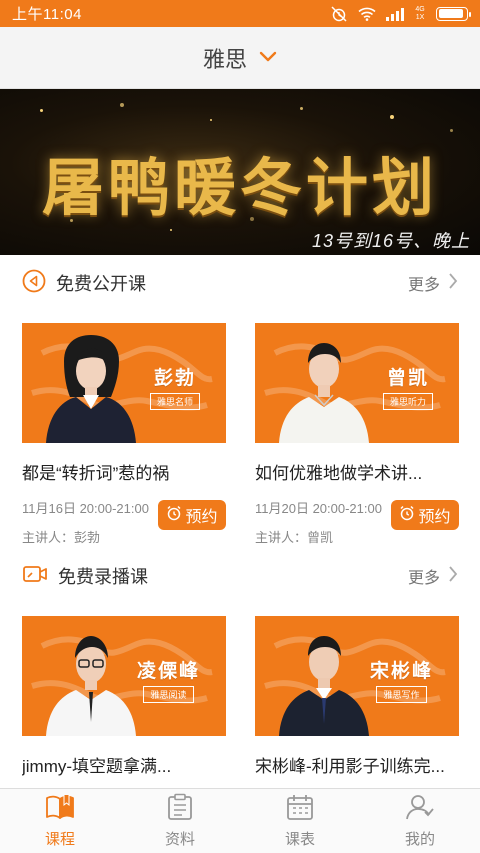  What do you see at coordinates (401, 694) in the screenshot?
I see `teacher-role: 雅思写作` at bounding box center [401, 694].